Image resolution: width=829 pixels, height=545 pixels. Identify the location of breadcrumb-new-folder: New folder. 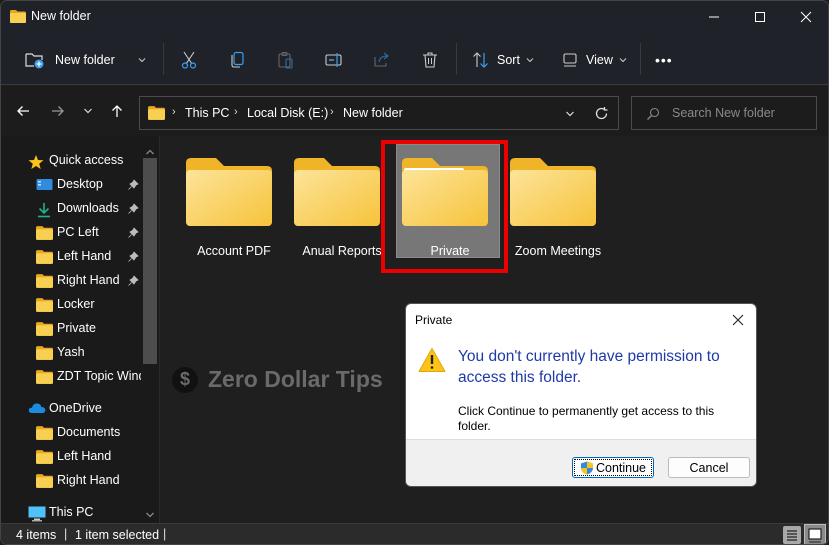
(373, 113).